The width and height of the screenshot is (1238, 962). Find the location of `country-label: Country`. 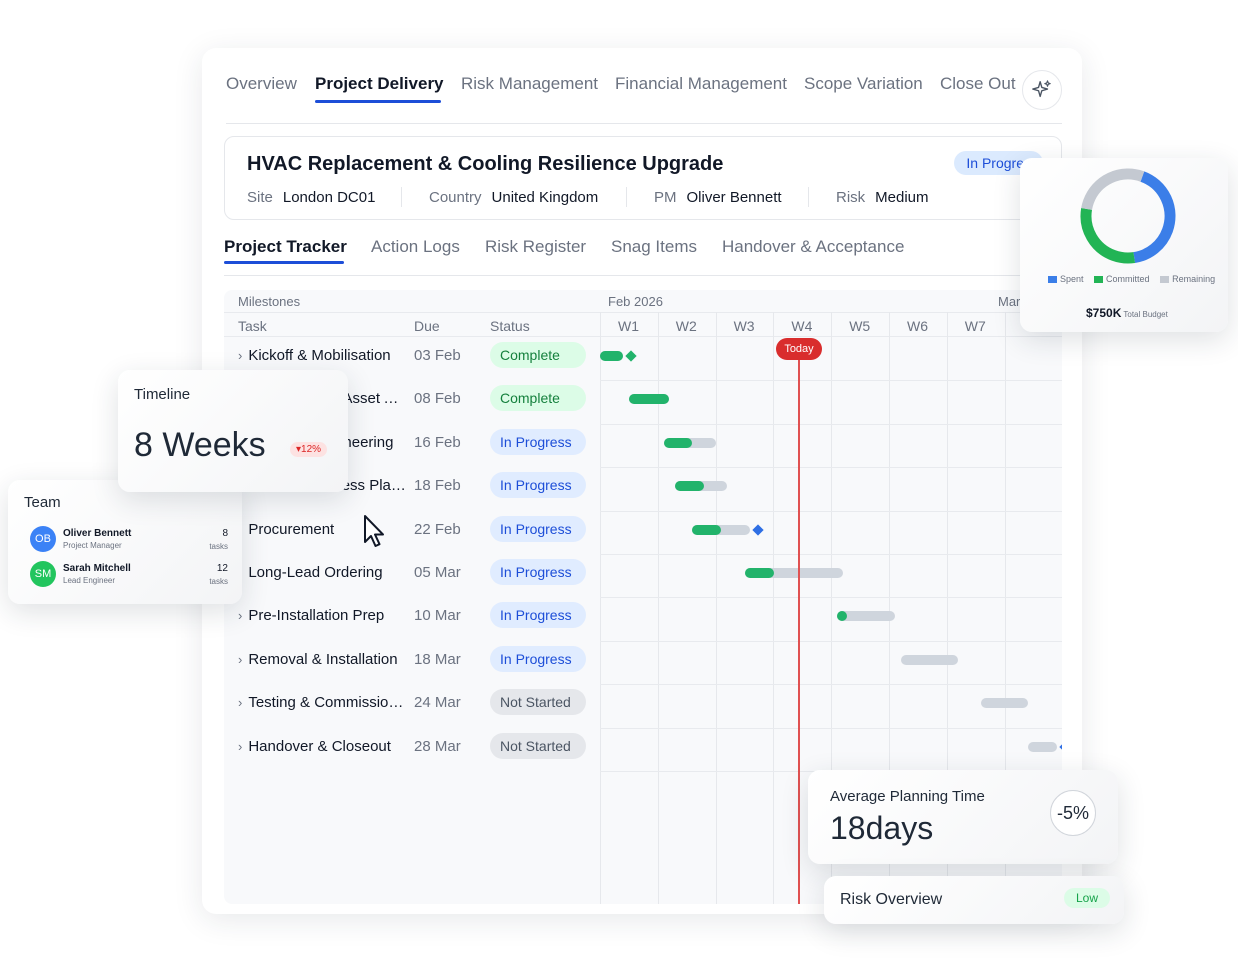

country-label: Country is located at coordinates (455, 197).